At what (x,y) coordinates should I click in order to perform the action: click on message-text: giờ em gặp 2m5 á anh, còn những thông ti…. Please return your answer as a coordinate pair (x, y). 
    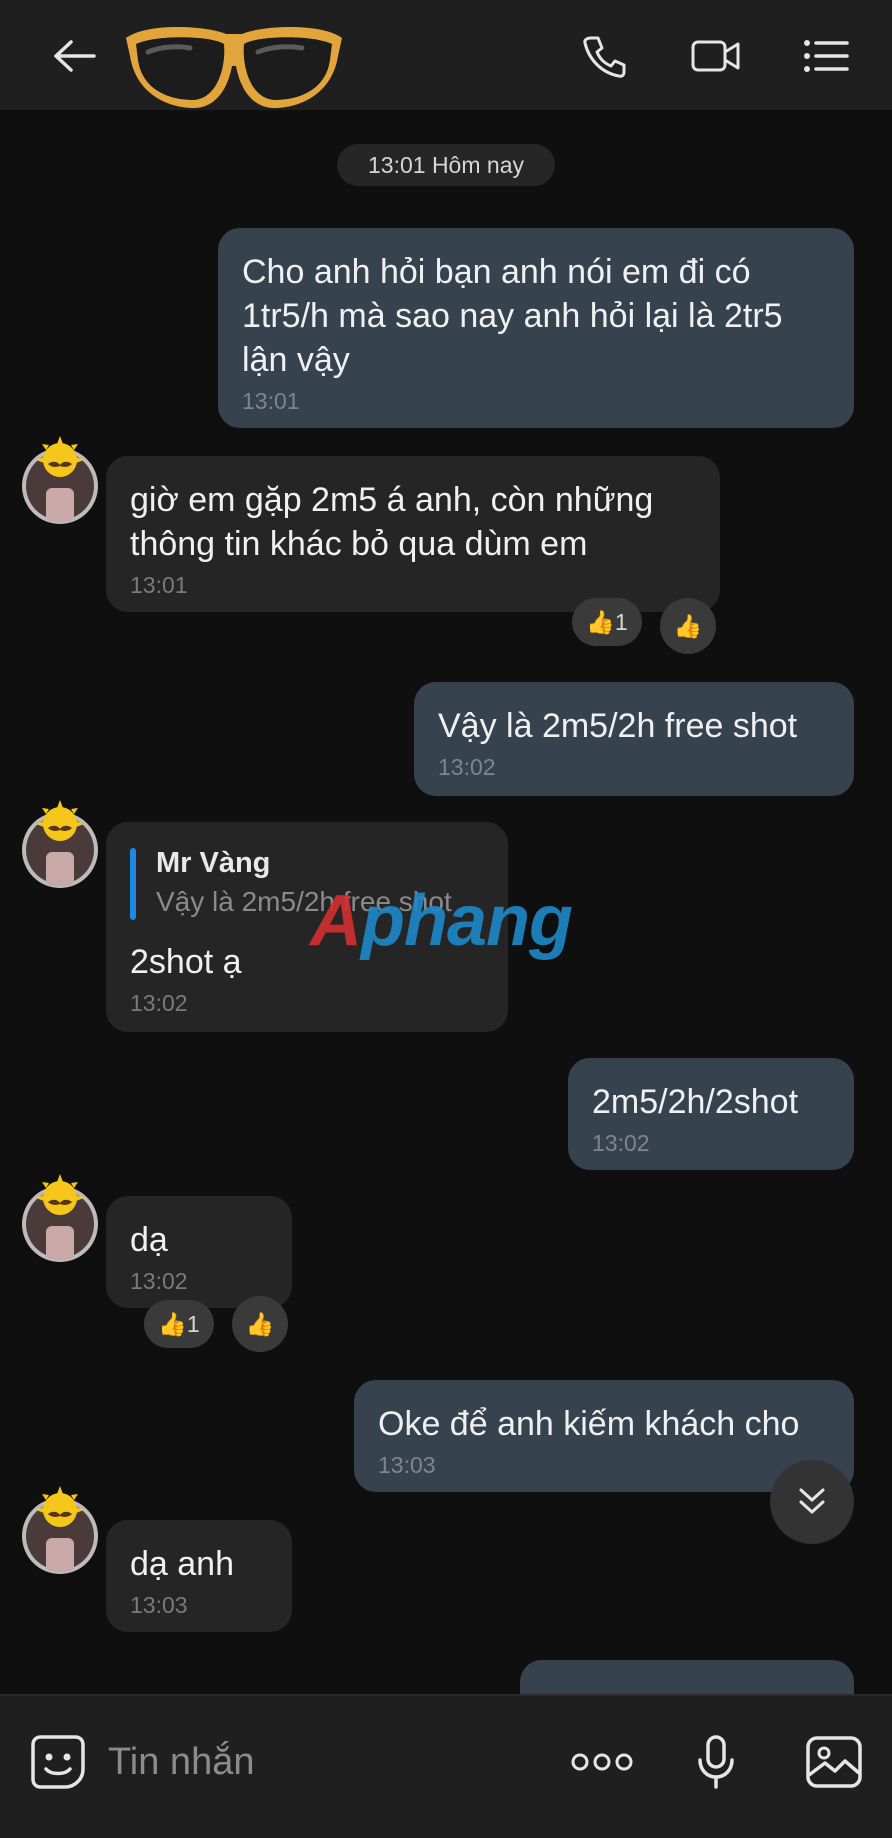
    Looking at the image, I should click on (392, 522).